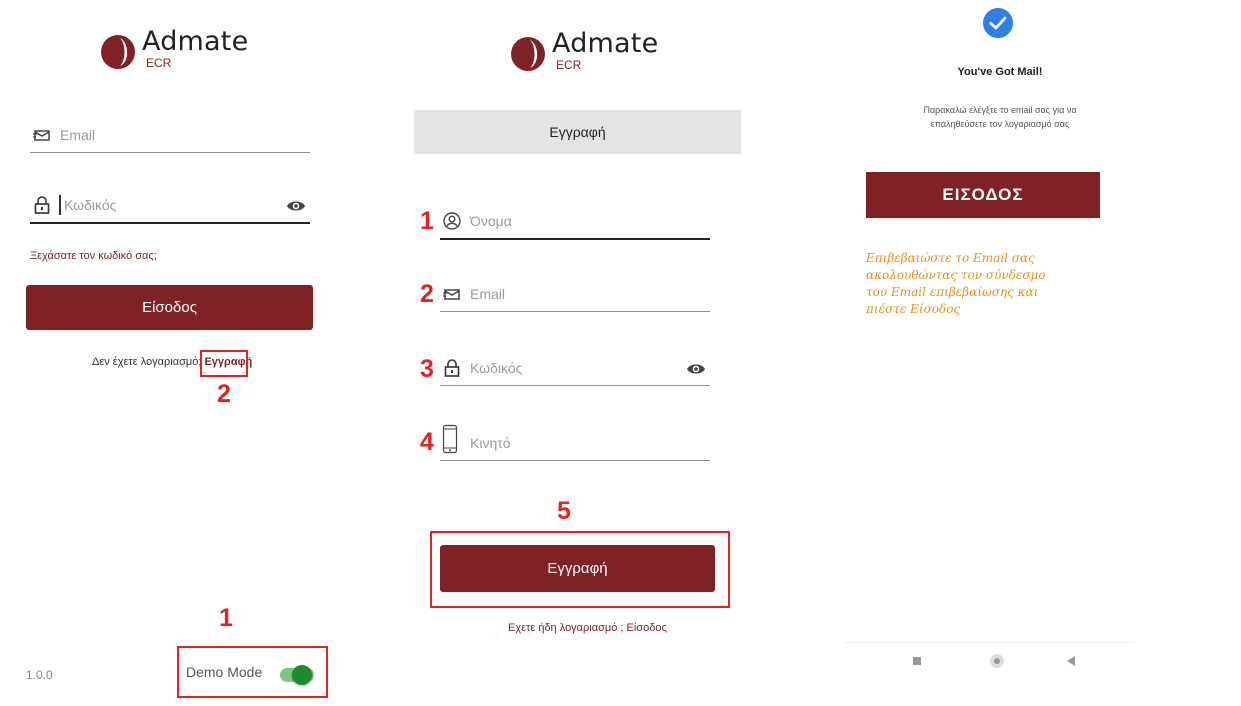 The height and width of the screenshot is (706, 1241). I want to click on register-header: Εγγραφή, so click(577, 132).